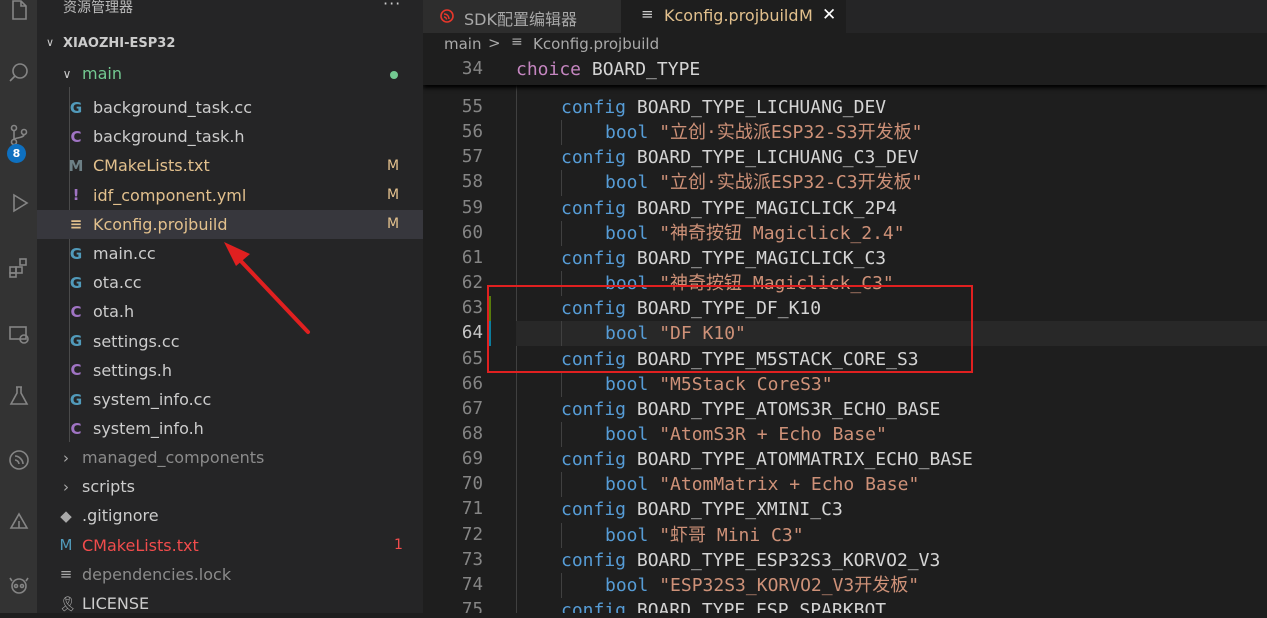 Image resolution: width=1267 pixels, height=618 pixels. What do you see at coordinates (392, 6) in the screenshot?
I see `more-actions-button: ···` at bounding box center [392, 6].